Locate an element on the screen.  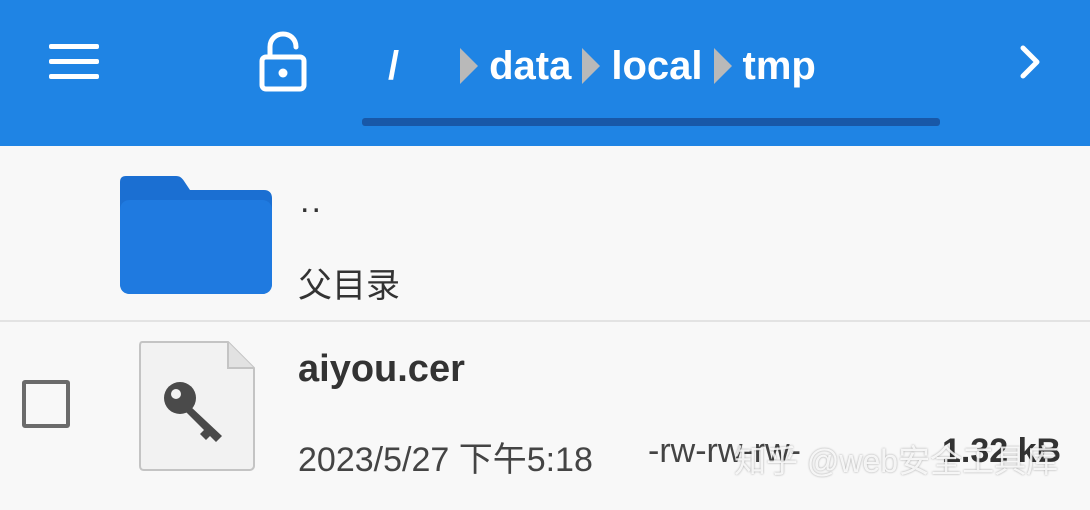
lock-button is located at coordinates (283, 62).